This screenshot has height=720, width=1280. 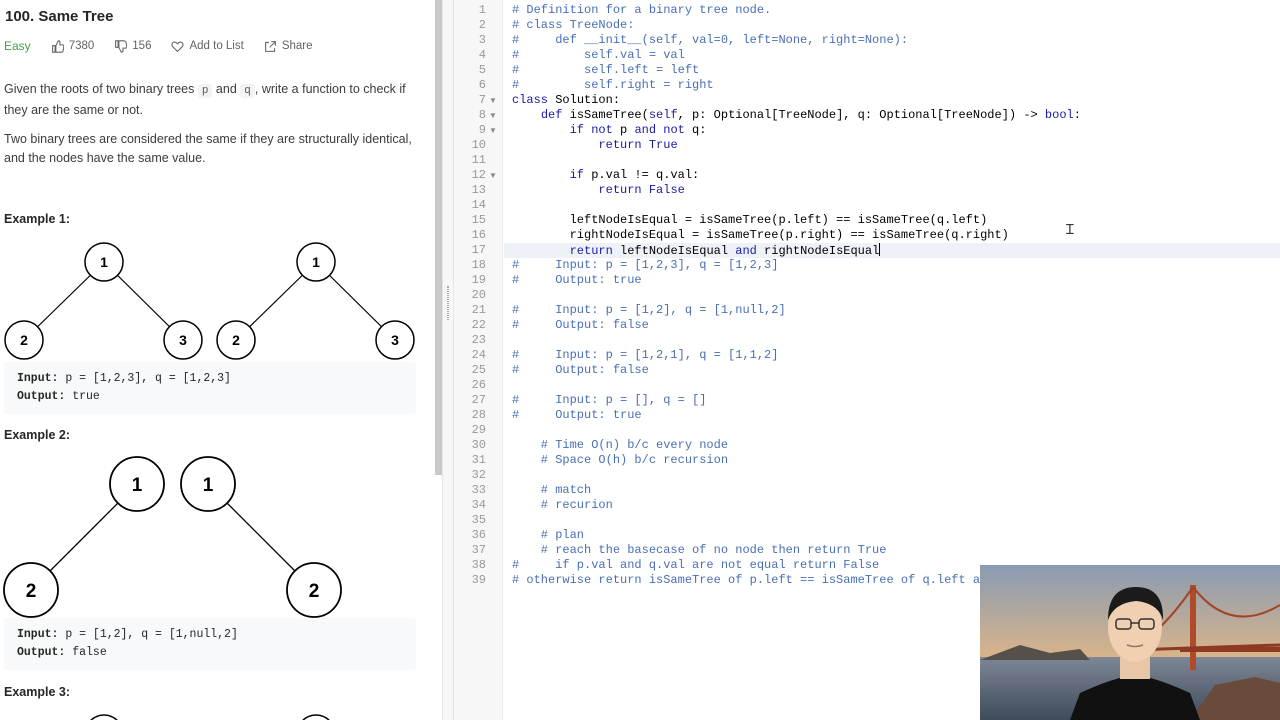 I want to click on code-line: # self.right = right, so click(x=613, y=85).